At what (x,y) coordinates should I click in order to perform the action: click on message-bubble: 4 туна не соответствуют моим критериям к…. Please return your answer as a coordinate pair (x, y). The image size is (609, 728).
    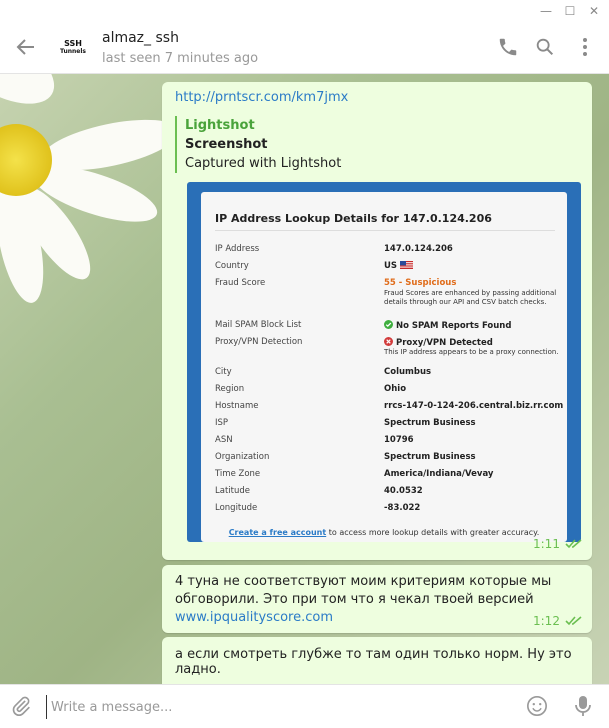
    Looking at the image, I should click on (377, 599).